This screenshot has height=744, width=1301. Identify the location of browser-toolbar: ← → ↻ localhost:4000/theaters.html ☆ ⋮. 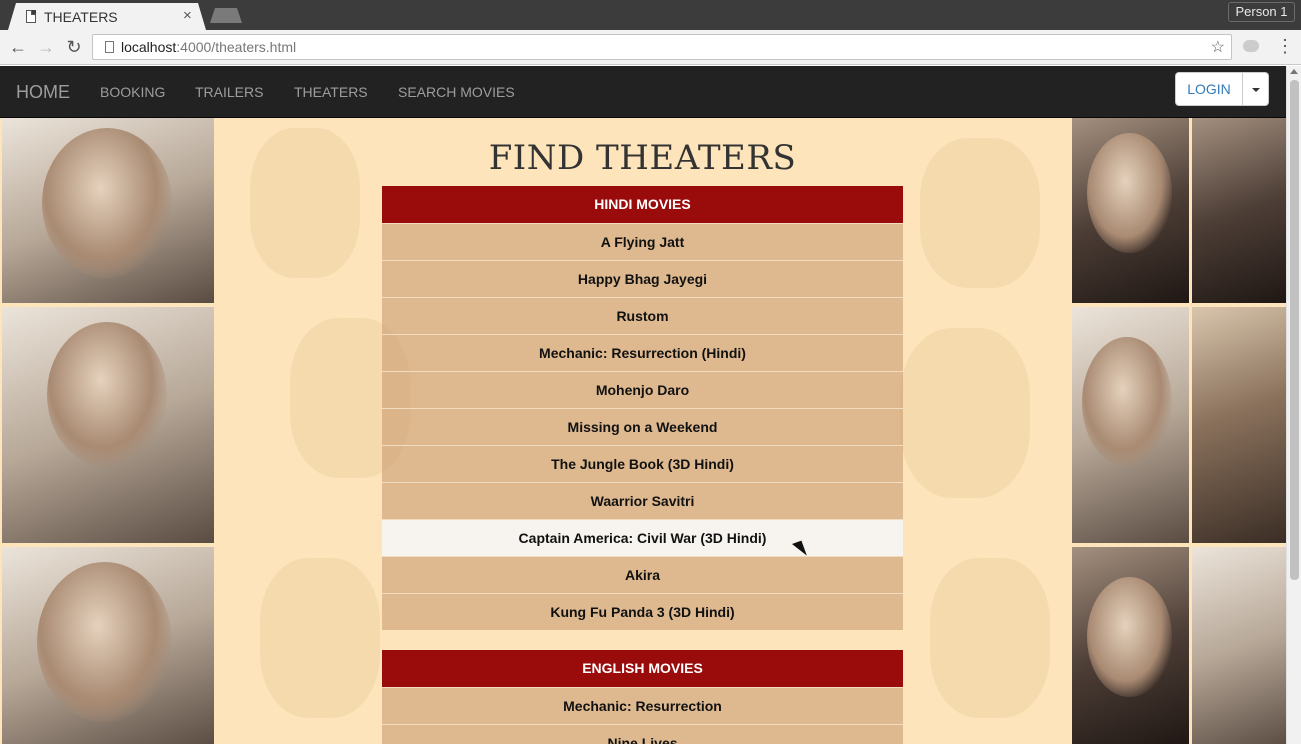
(650, 47).